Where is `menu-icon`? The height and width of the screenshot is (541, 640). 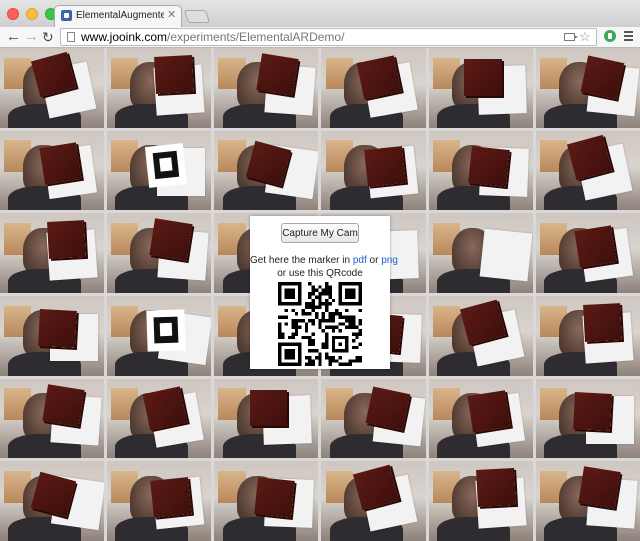 menu-icon is located at coordinates (628, 36).